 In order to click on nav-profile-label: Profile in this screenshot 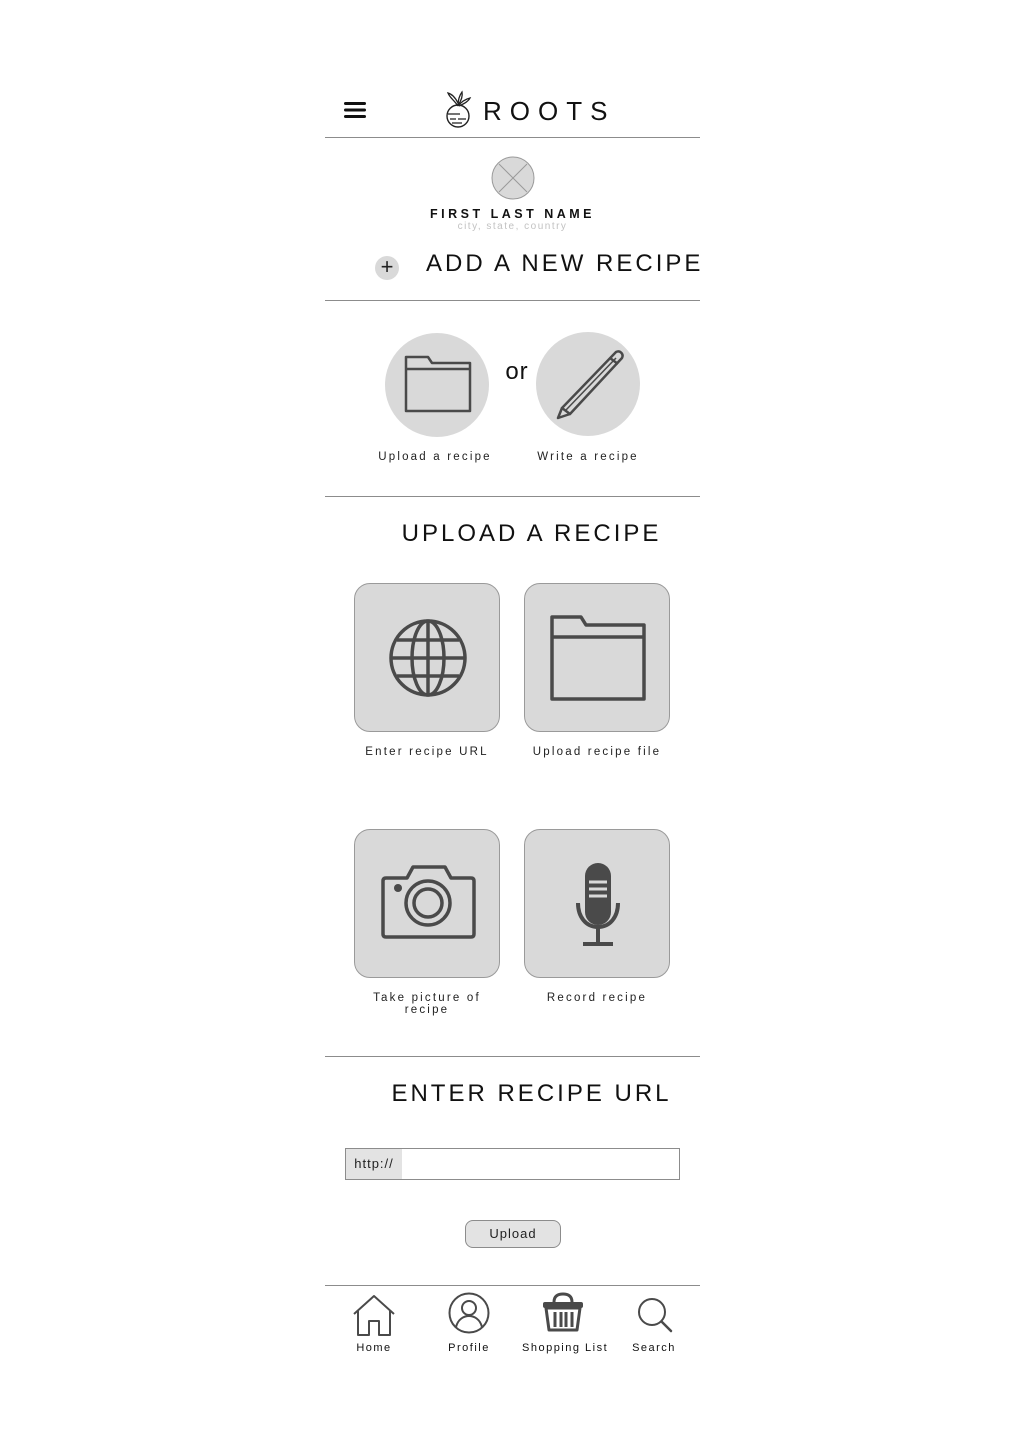, I will do `click(469, 1348)`.